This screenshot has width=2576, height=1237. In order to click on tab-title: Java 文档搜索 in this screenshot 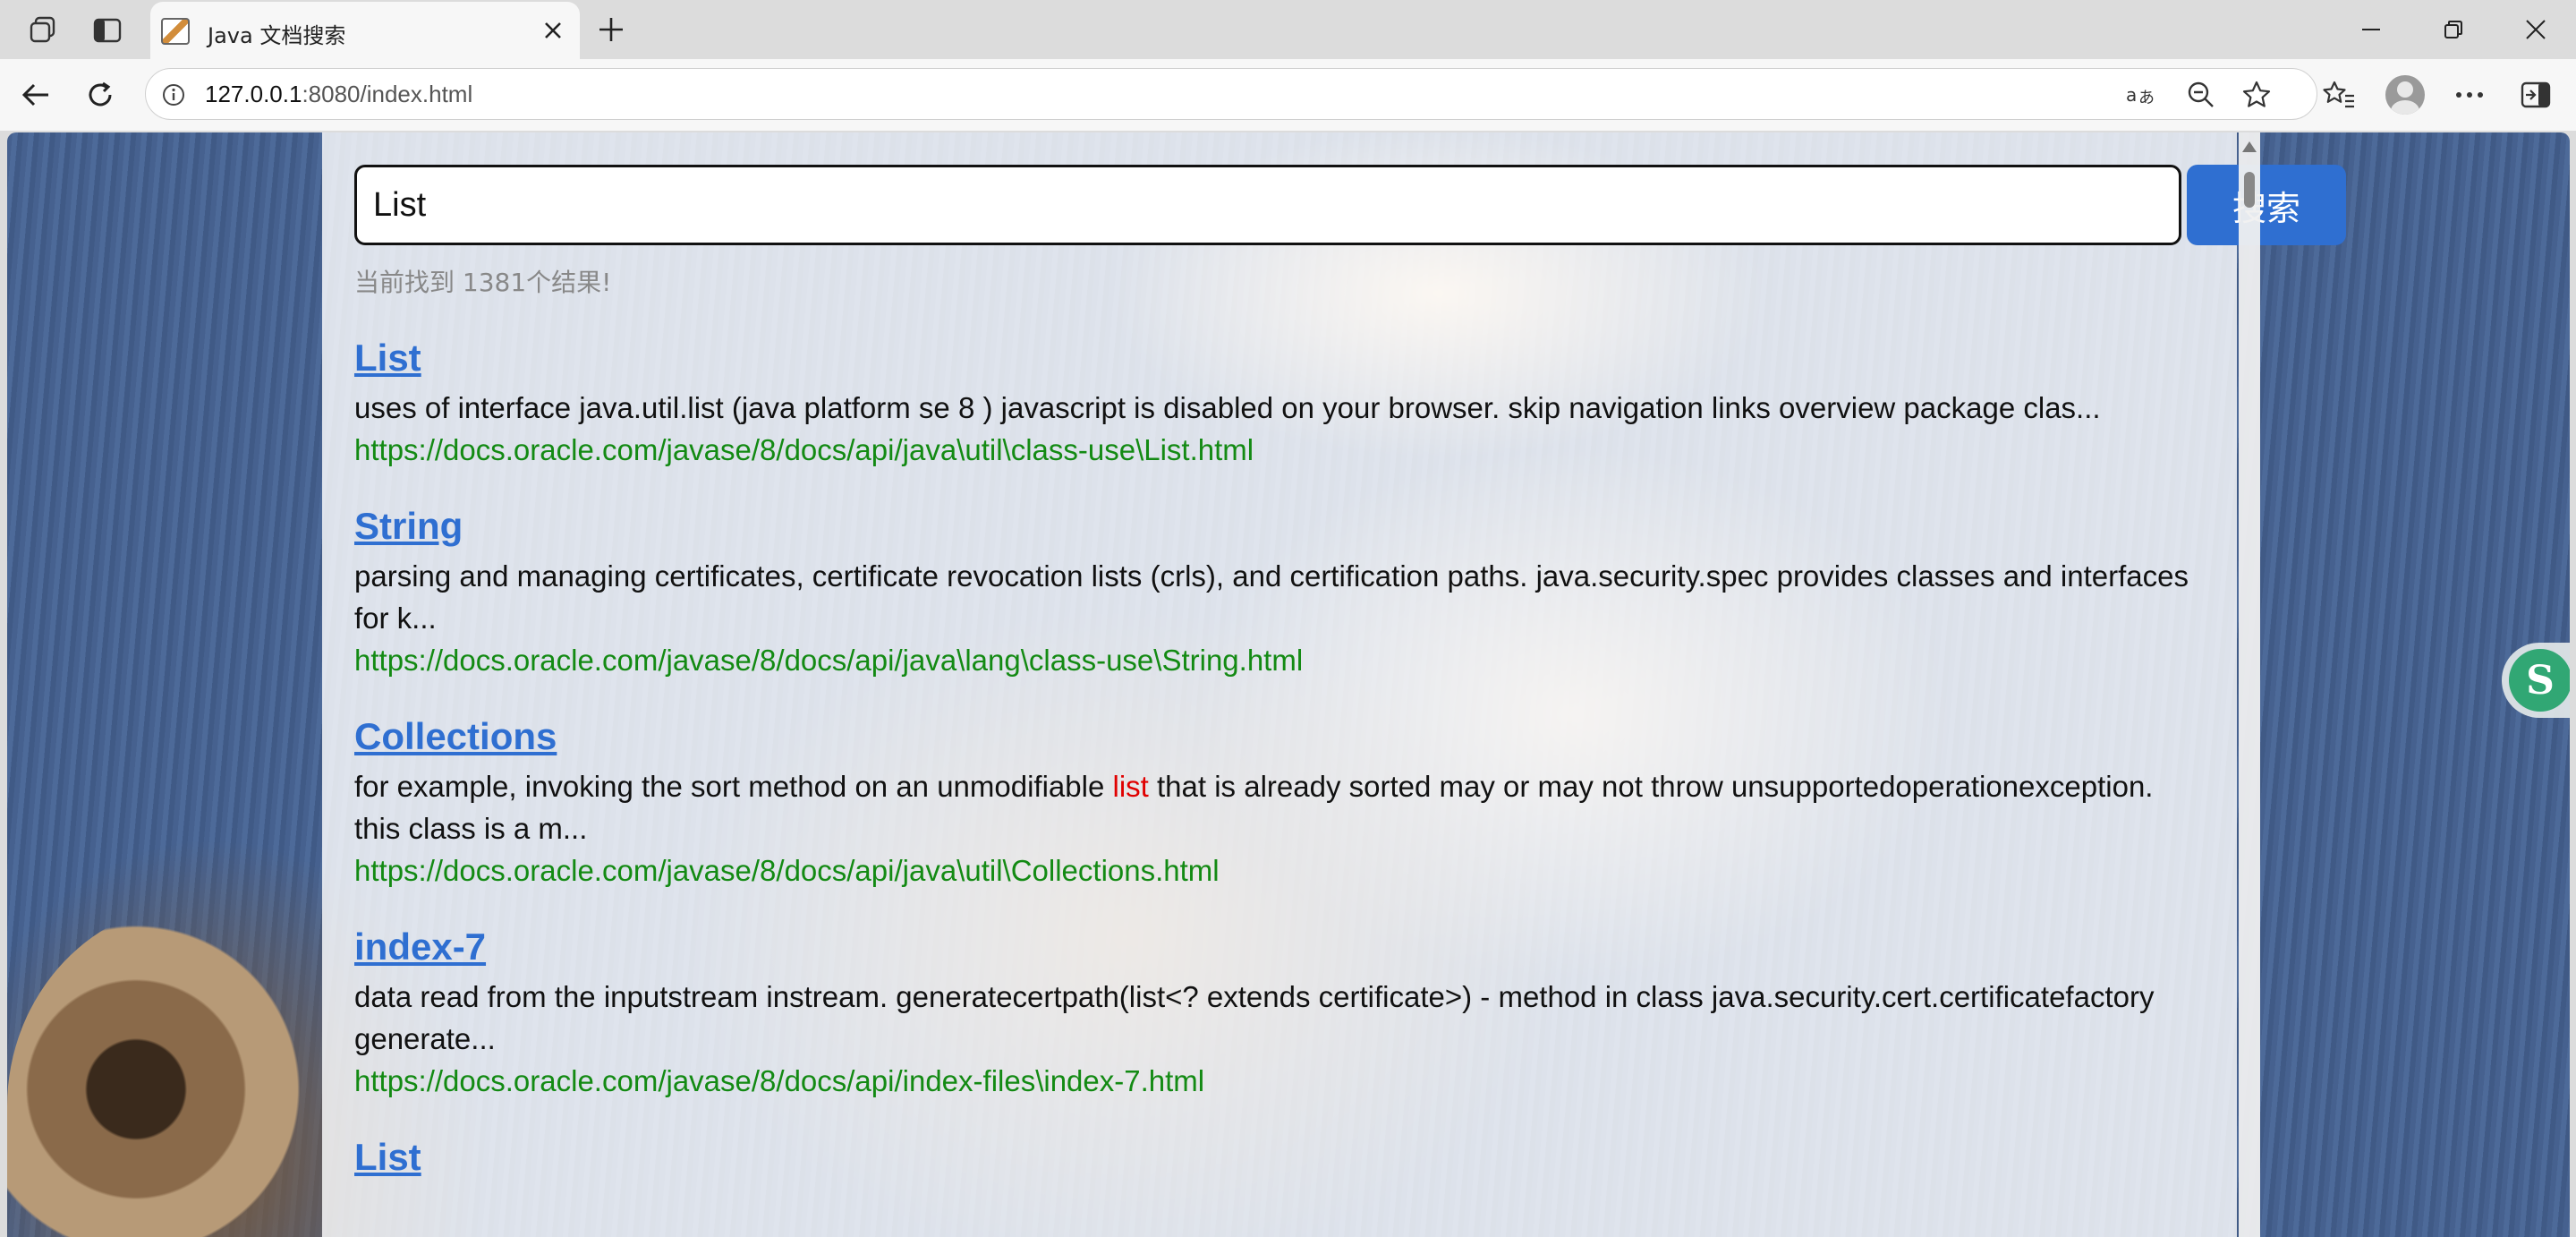, I will do `click(277, 35)`.